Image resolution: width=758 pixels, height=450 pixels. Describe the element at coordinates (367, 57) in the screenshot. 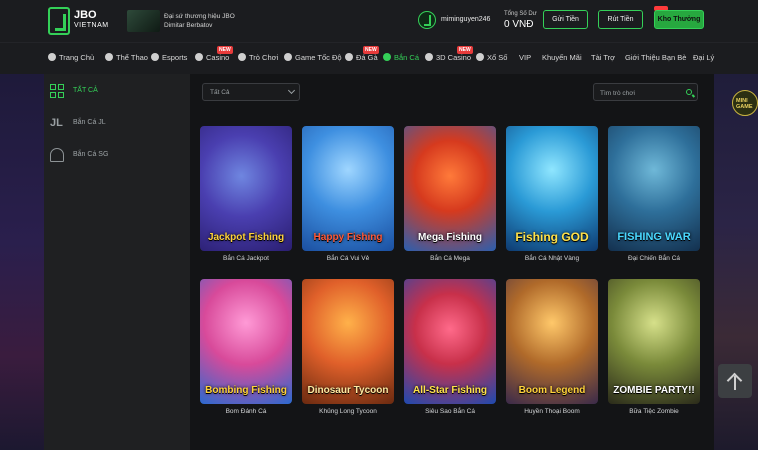

I see `nav-label: Đá Gà` at that location.